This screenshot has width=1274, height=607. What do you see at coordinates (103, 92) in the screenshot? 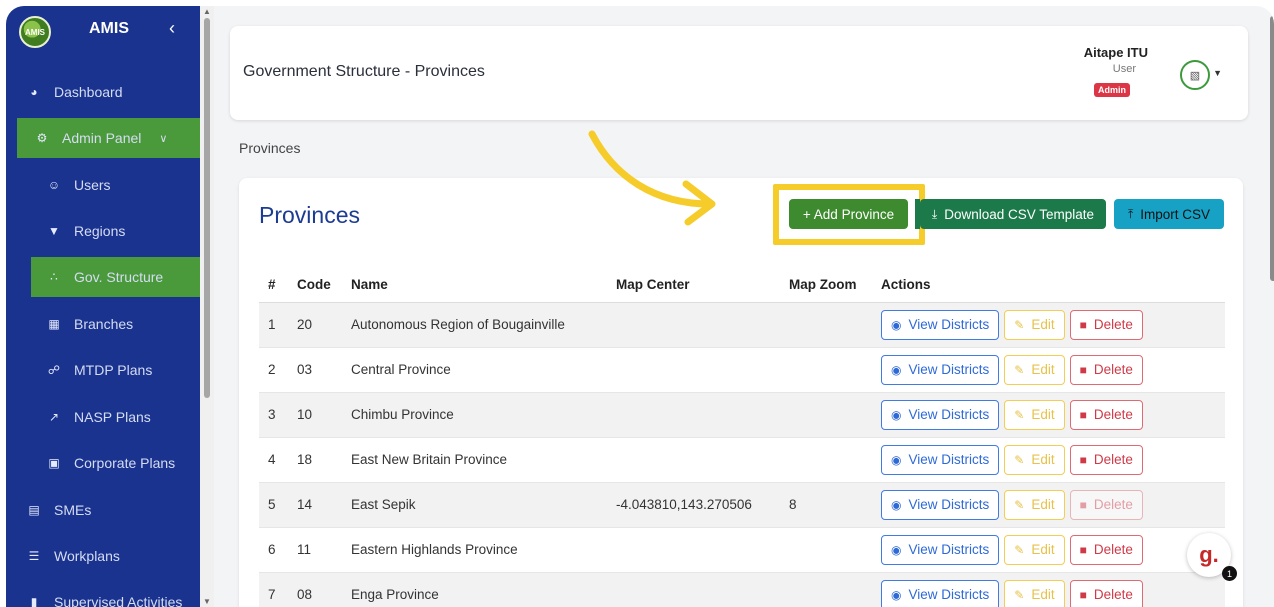
I see `sidebar-item-dashboard: ◕ Dashboard` at bounding box center [103, 92].